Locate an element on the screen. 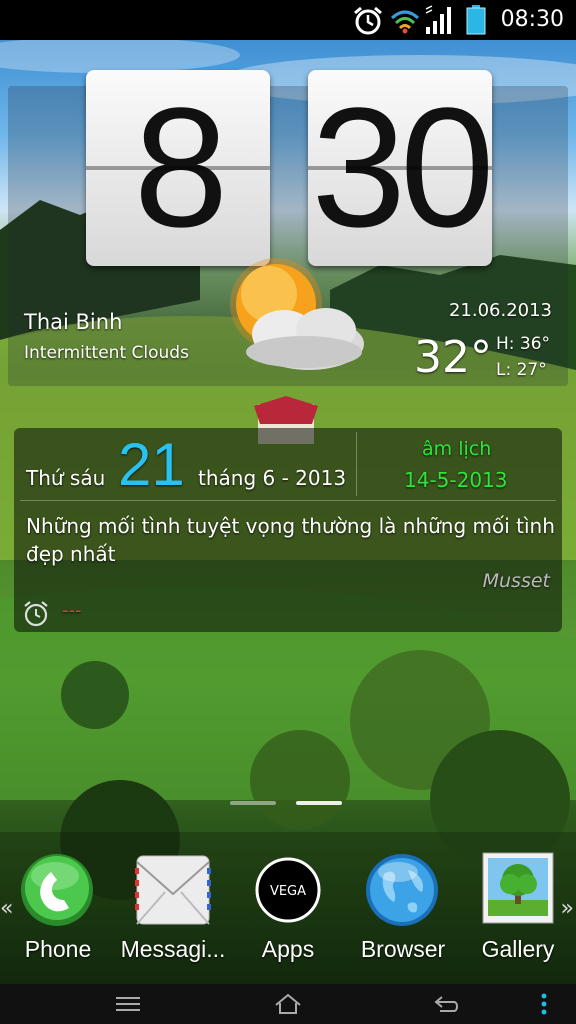 The height and width of the screenshot is (1024, 576). partly-cloudy-icon is located at coordinates (297, 314).